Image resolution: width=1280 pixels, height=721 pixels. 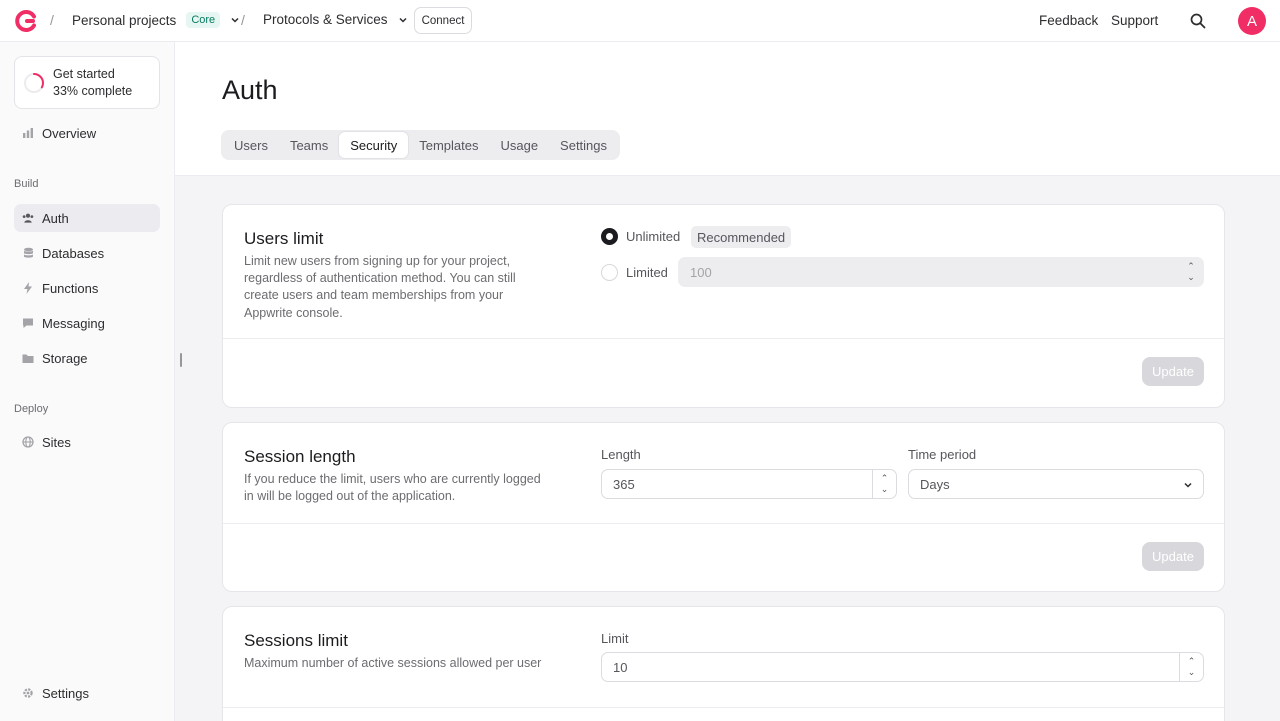 I want to click on sidebar-item-messaging: Messaging, so click(x=87, y=323).